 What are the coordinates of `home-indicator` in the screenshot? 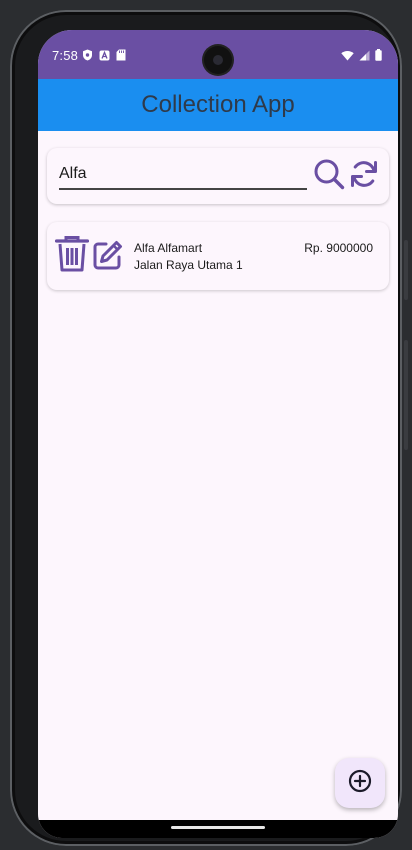 It's located at (218, 827).